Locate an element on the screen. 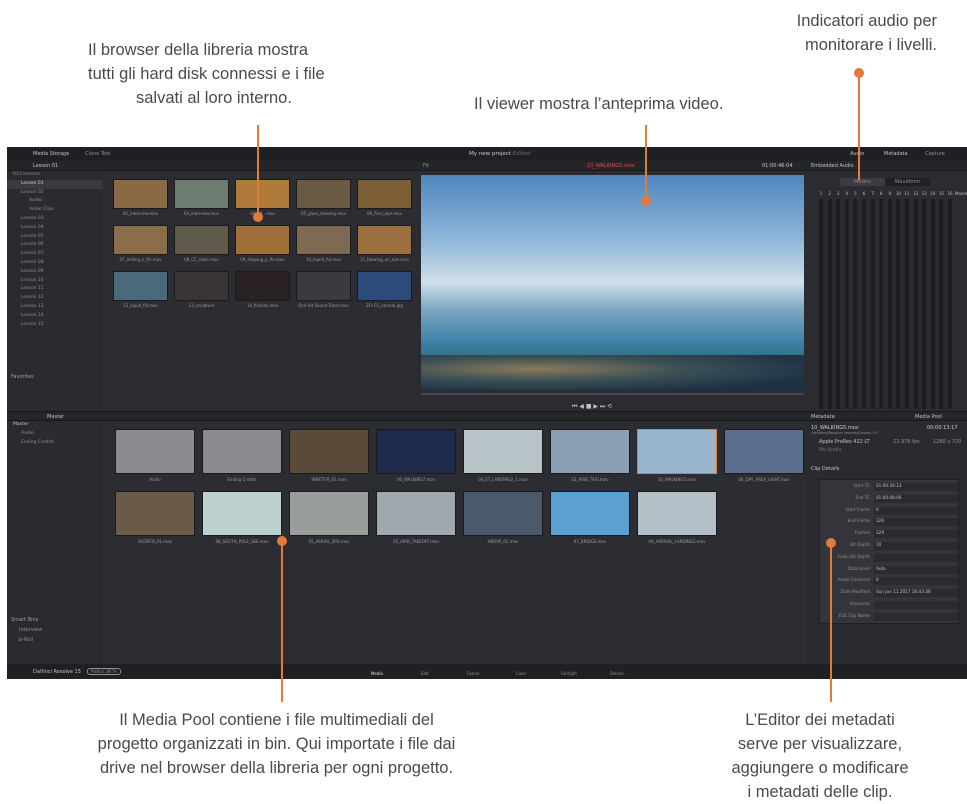 The width and height of the screenshot is (967, 804). transport-controls: ⏮ ◀ ■ ▶ ⏭ ⟲ is located at coordinates (592, 407).